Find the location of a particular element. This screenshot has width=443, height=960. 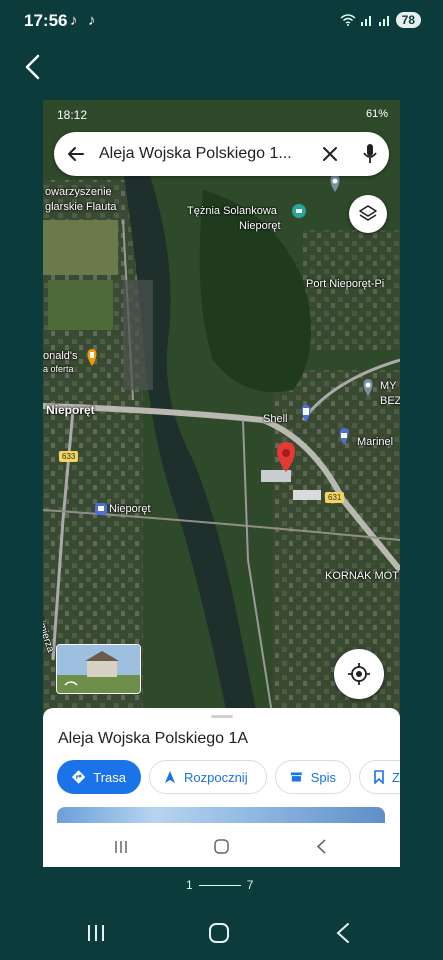

inner-nav-bar is located at coordinates (221, 847).